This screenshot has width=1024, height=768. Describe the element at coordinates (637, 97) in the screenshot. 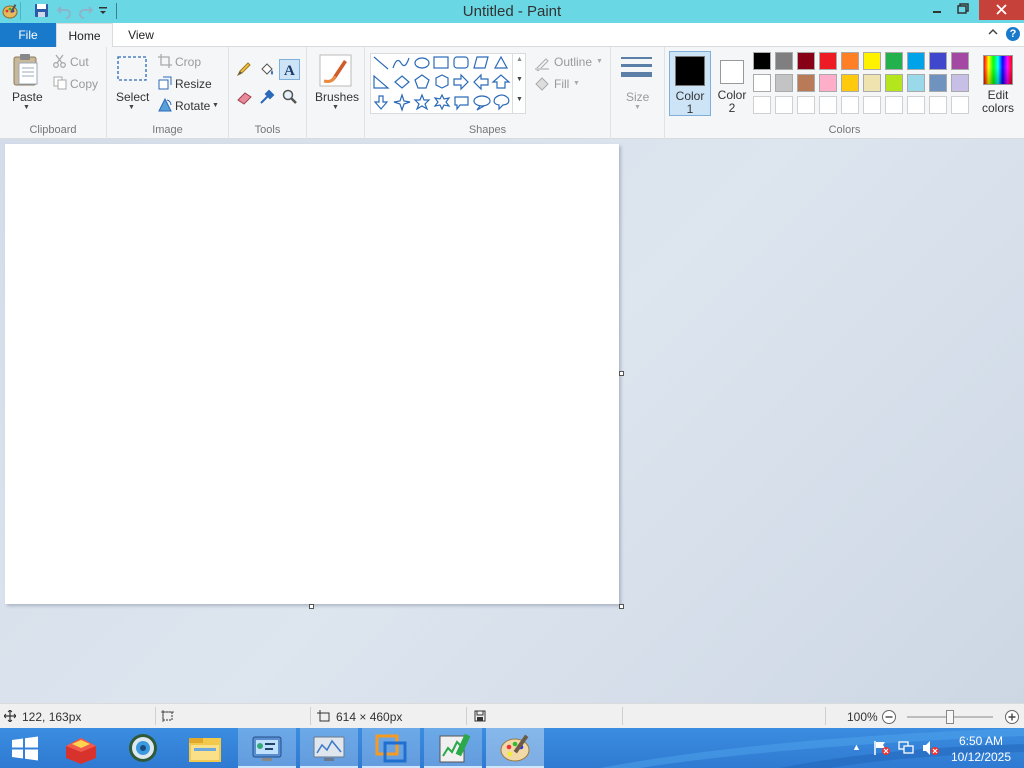

I see `size-button: Size` at that location.